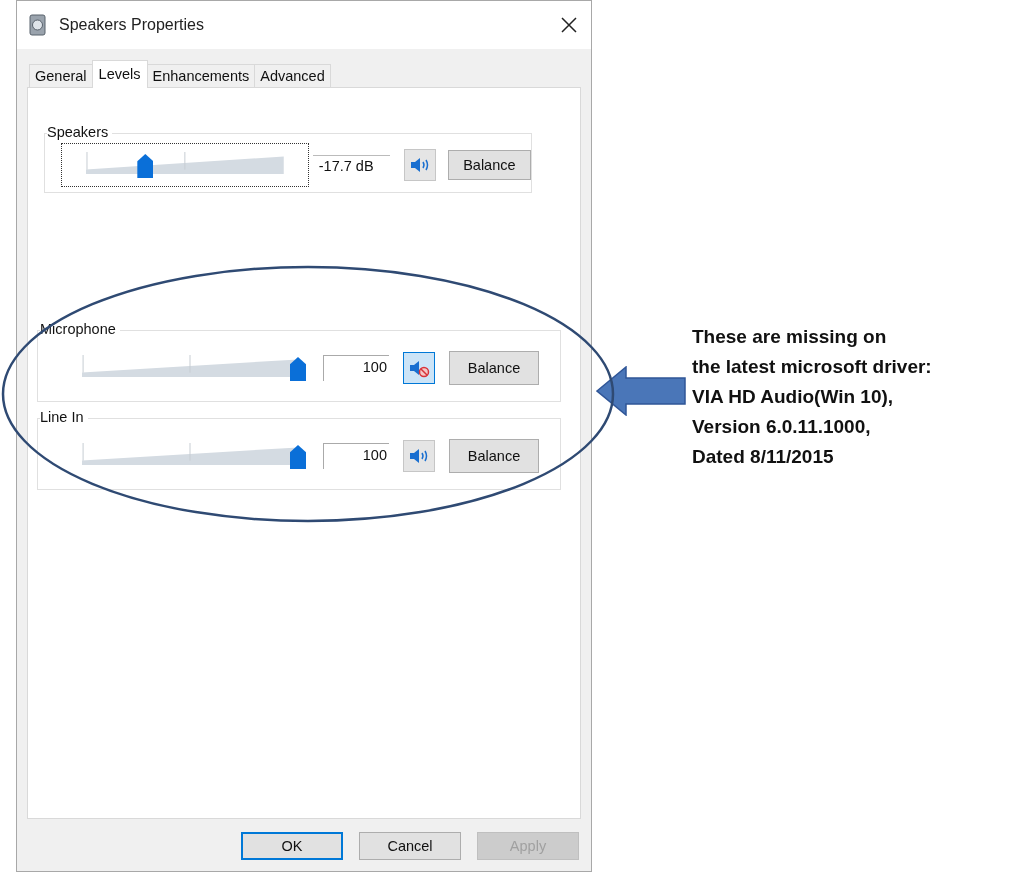 Image resolution: width=1024 pixels, height=876 pixels. I want to click on channel-label: Line In, so click(64, 417).